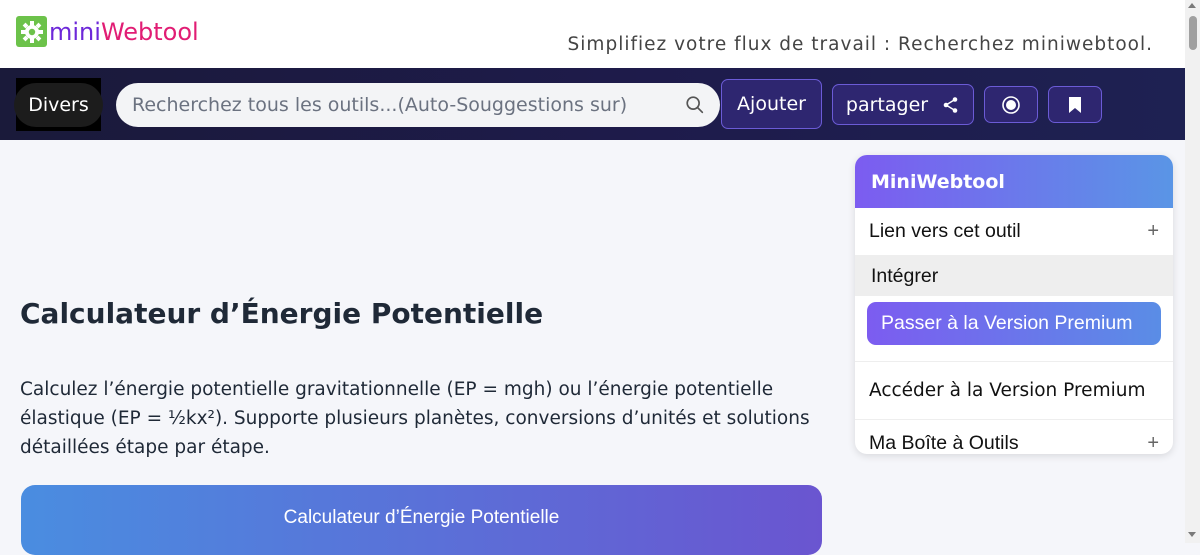 Image resolution: width=1200 pixels, height=555 pixels. What do you see at coordinates (75, 31) in the screenshot?
I see `logo-mini-text: mini` at bounding box center [75, 31].